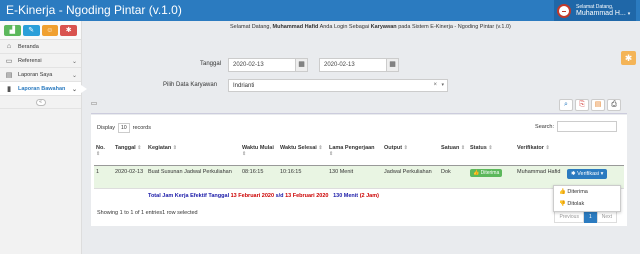  I want to click on menu-item-ditolak: 👎 Ditolak, so click(587, 204).